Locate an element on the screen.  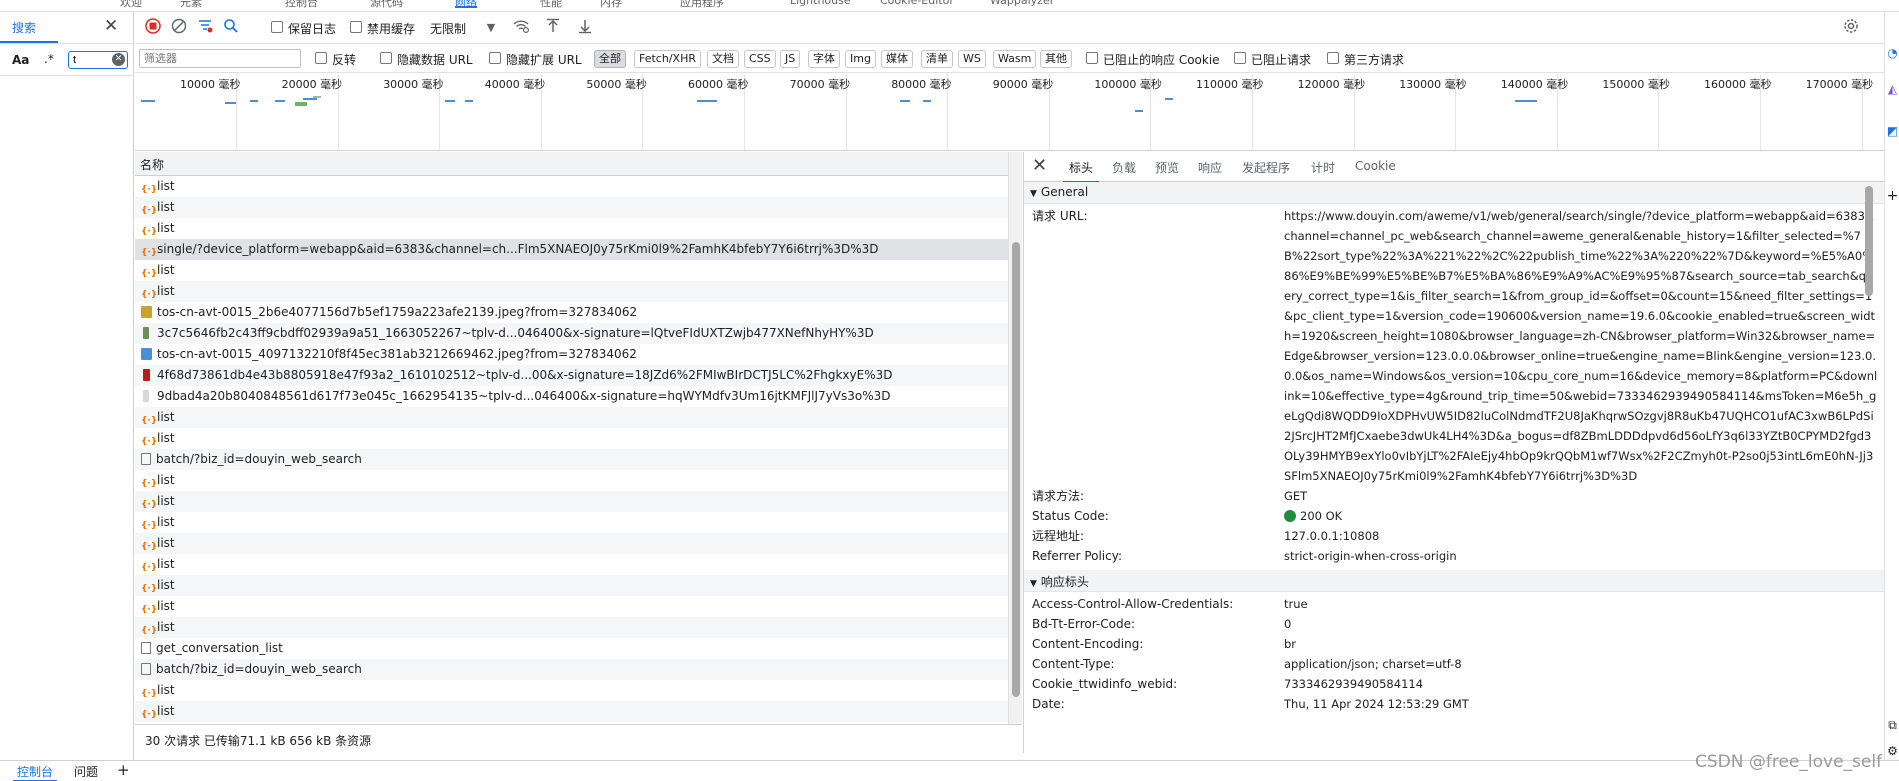
devtools-tab: 性能 is located at coordinates (551, 4).